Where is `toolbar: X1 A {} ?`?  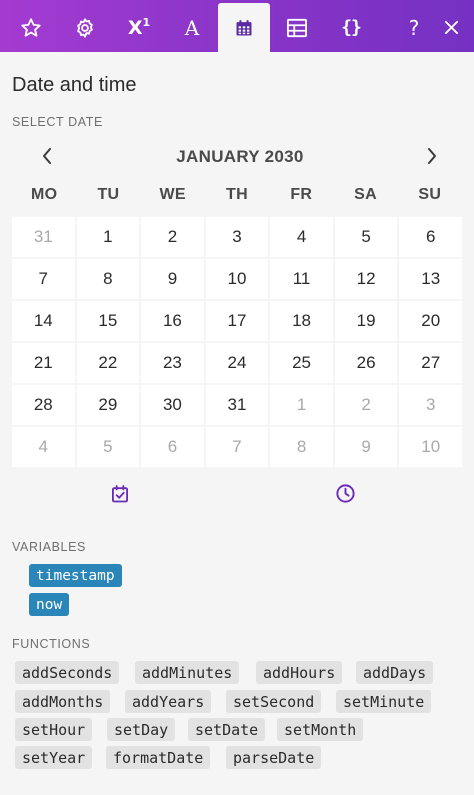 toolbar: X1 A {} ? is located at coordinates (237, 26).